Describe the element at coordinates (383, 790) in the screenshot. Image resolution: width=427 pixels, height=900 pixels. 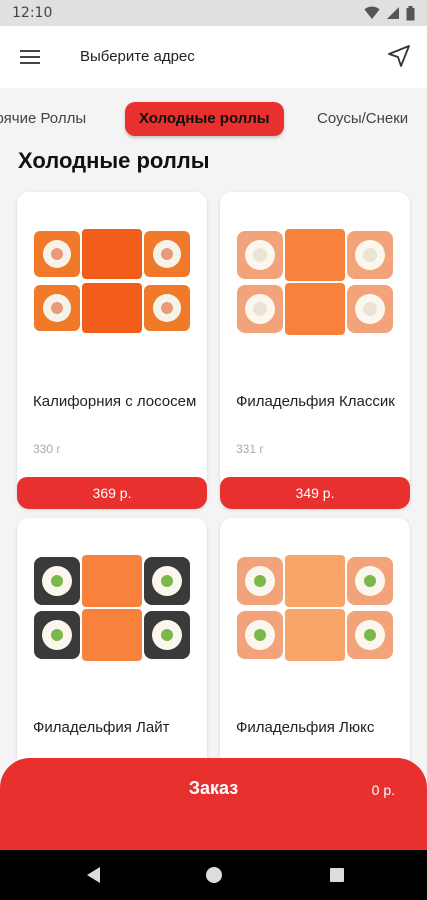
I see `order-total: 0 р.` at that location.